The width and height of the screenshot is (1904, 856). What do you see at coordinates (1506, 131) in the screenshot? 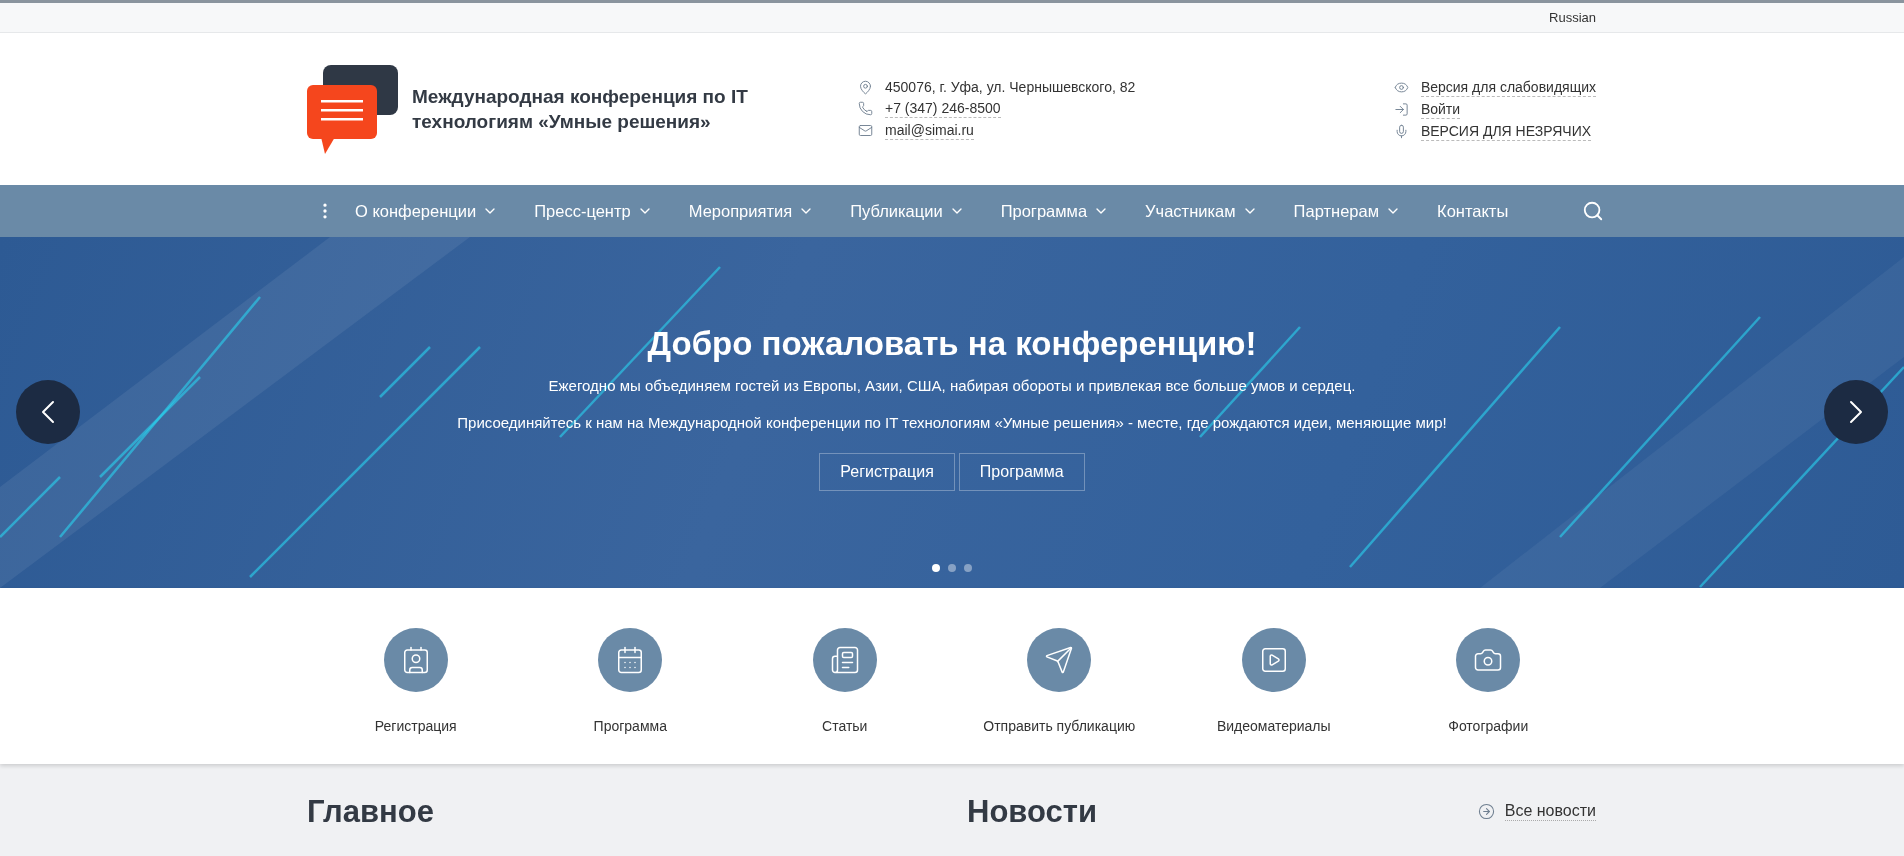
I see `header-link: ВЕРСИЯ ДЛЯ НЕЗРЯЧИХ` at bounding box center [1506, 131].